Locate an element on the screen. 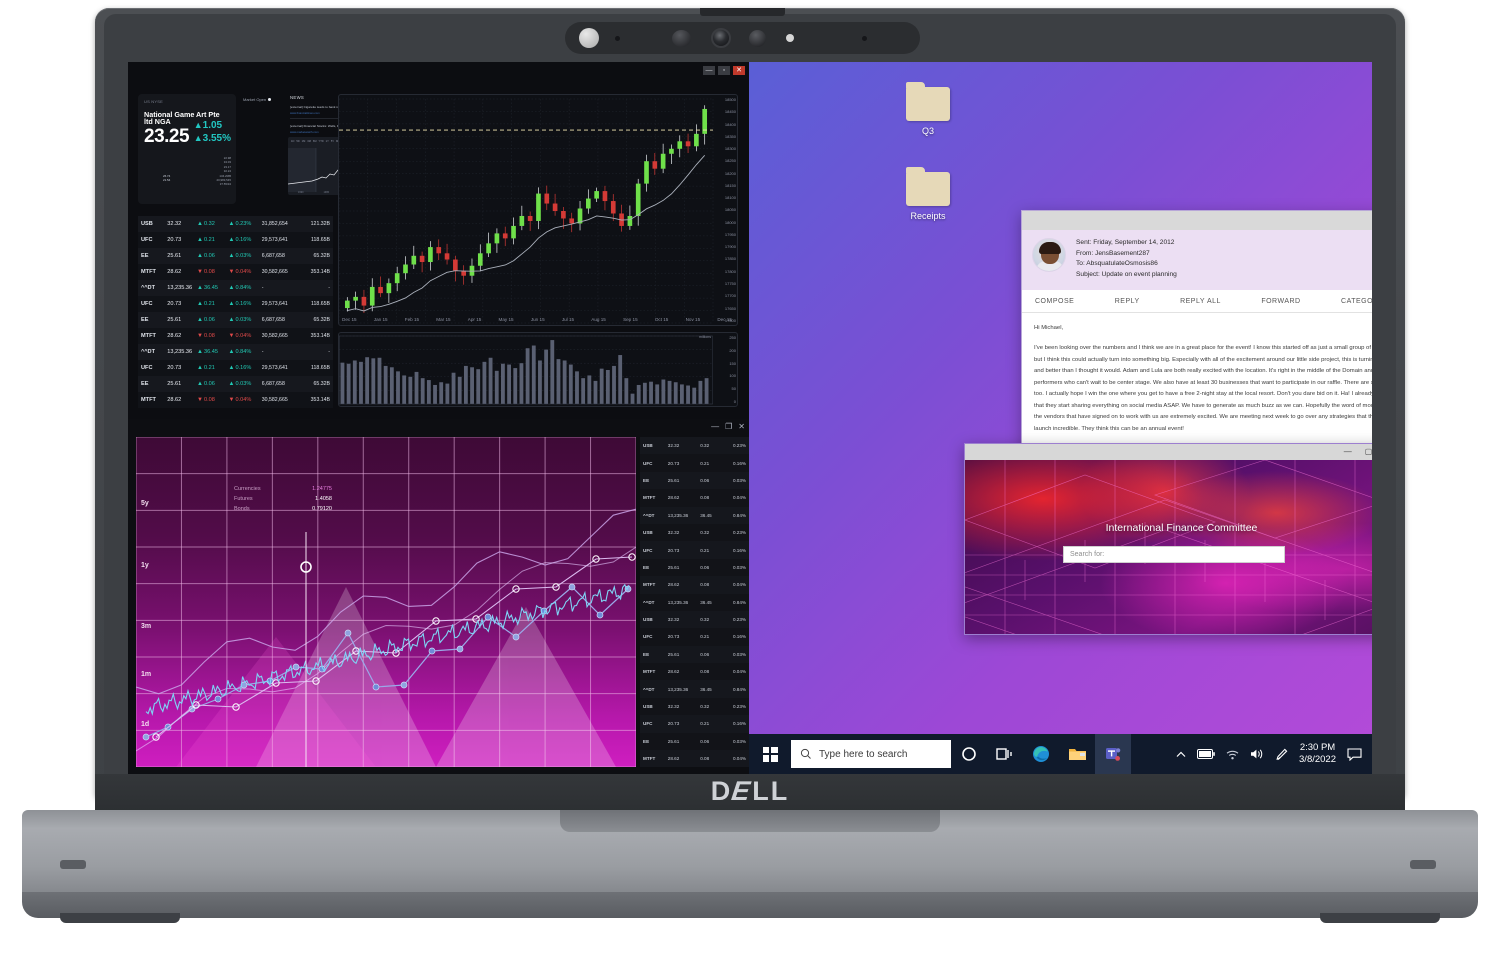 Image resolution: width=1500 pixels, height=953 pixels. cortana-icon is located at coordinates (969, 754).